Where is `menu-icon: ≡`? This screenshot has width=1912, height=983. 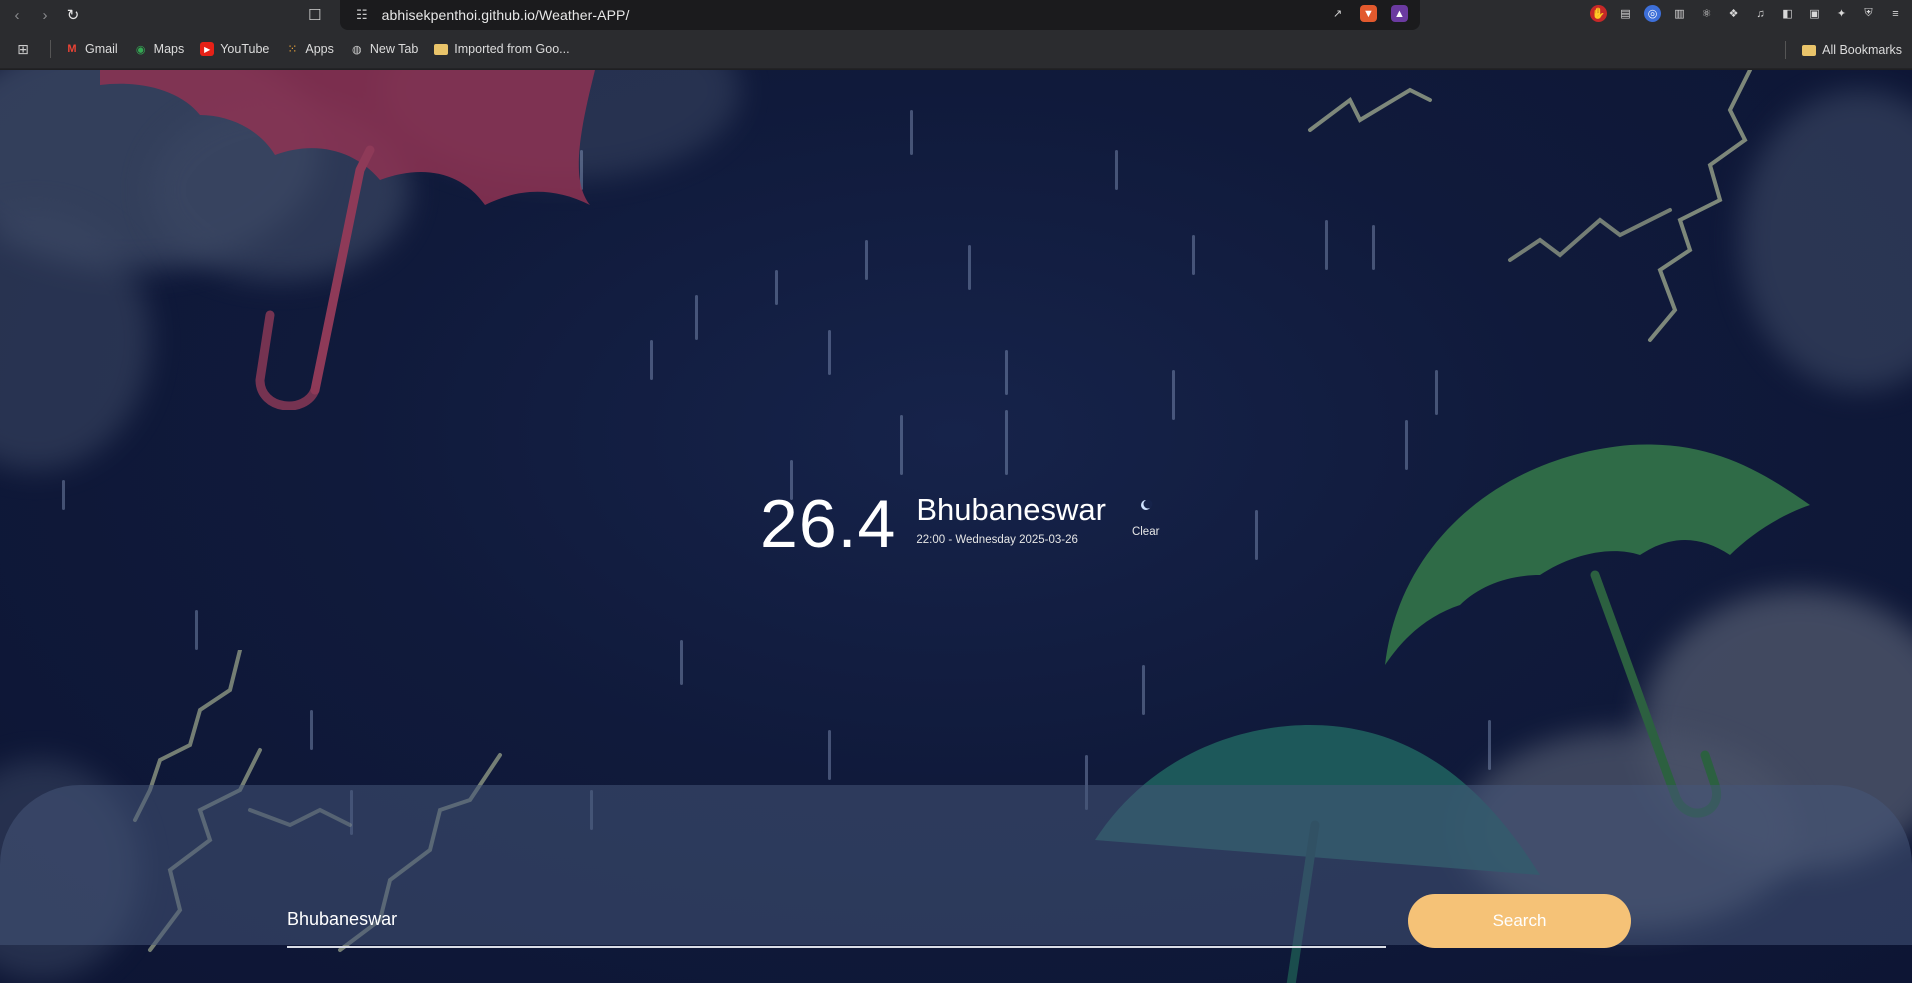
menu-icon: ≡ is located at coordinates (1895, 13).